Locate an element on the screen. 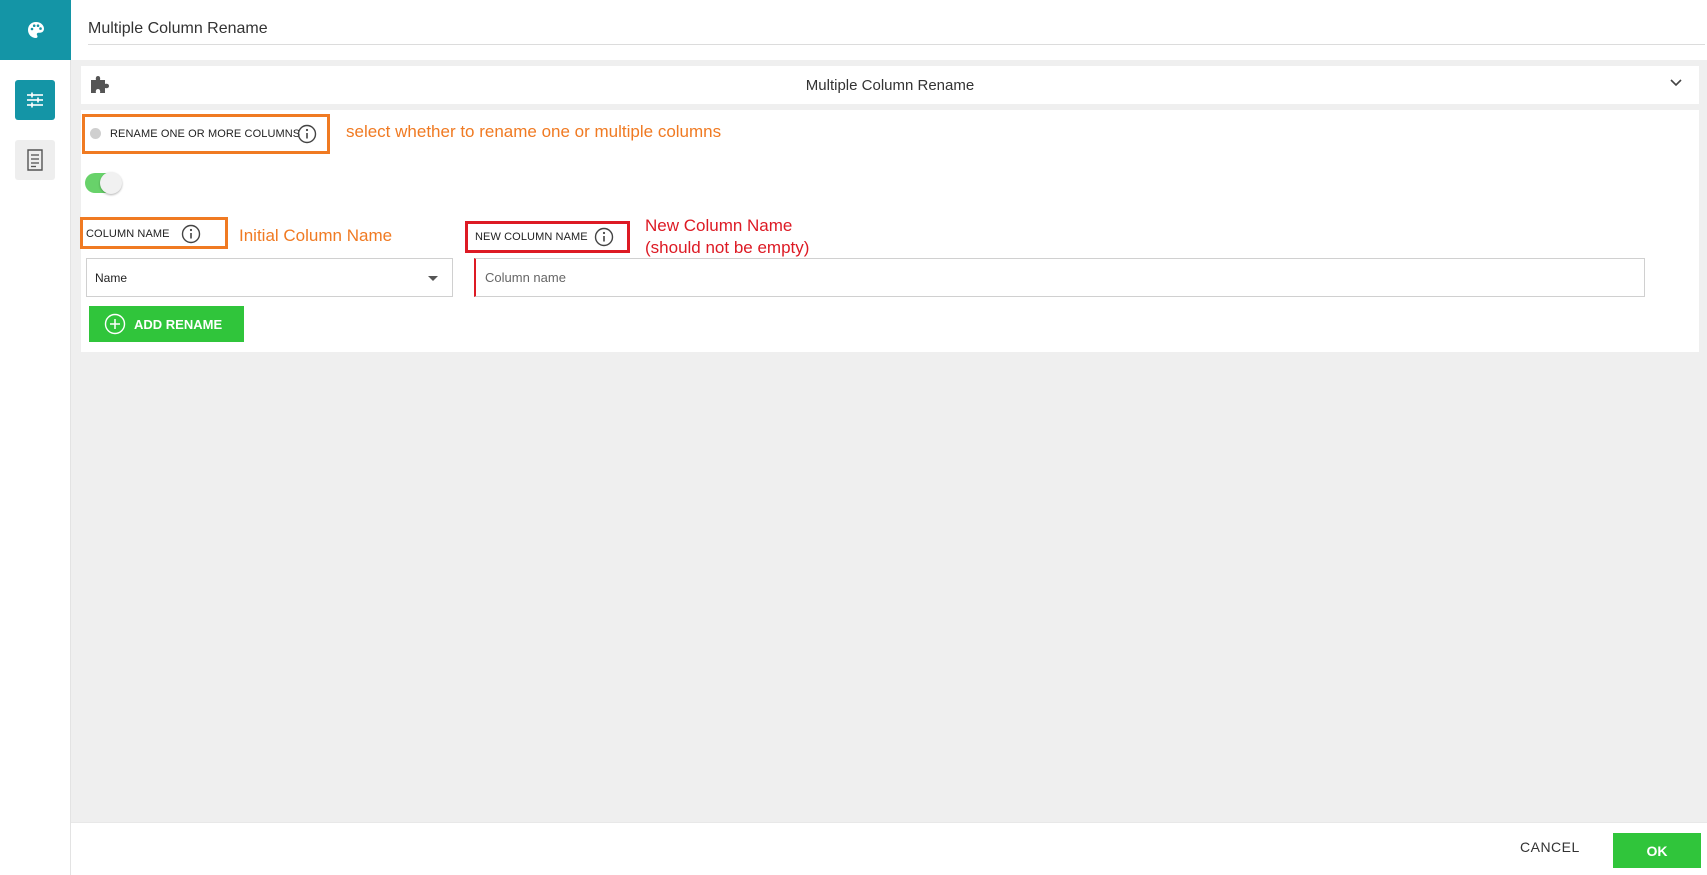 The image size is (1707, 875). documentation-tab is located at coordinates (35, 160).